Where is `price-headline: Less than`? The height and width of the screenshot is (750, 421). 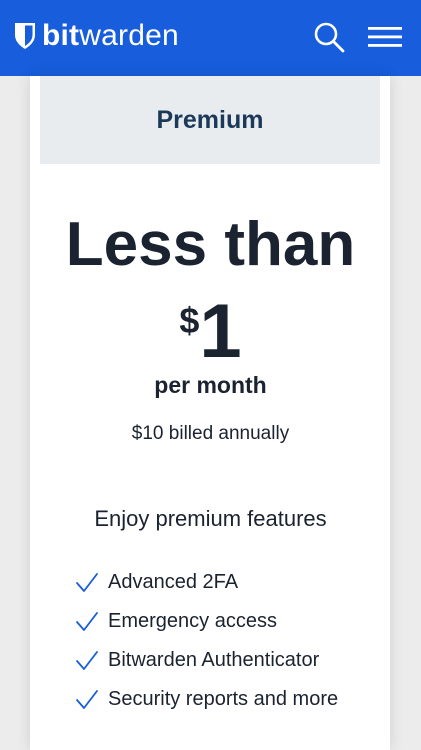
price-headline: Less than is located at coordinates (210, 244).